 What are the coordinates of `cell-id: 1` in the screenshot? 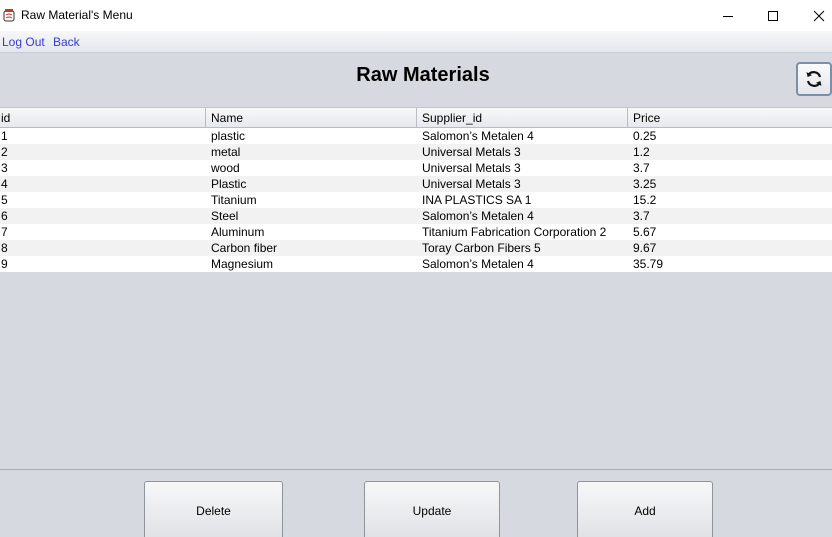 It's located at (4, 136).